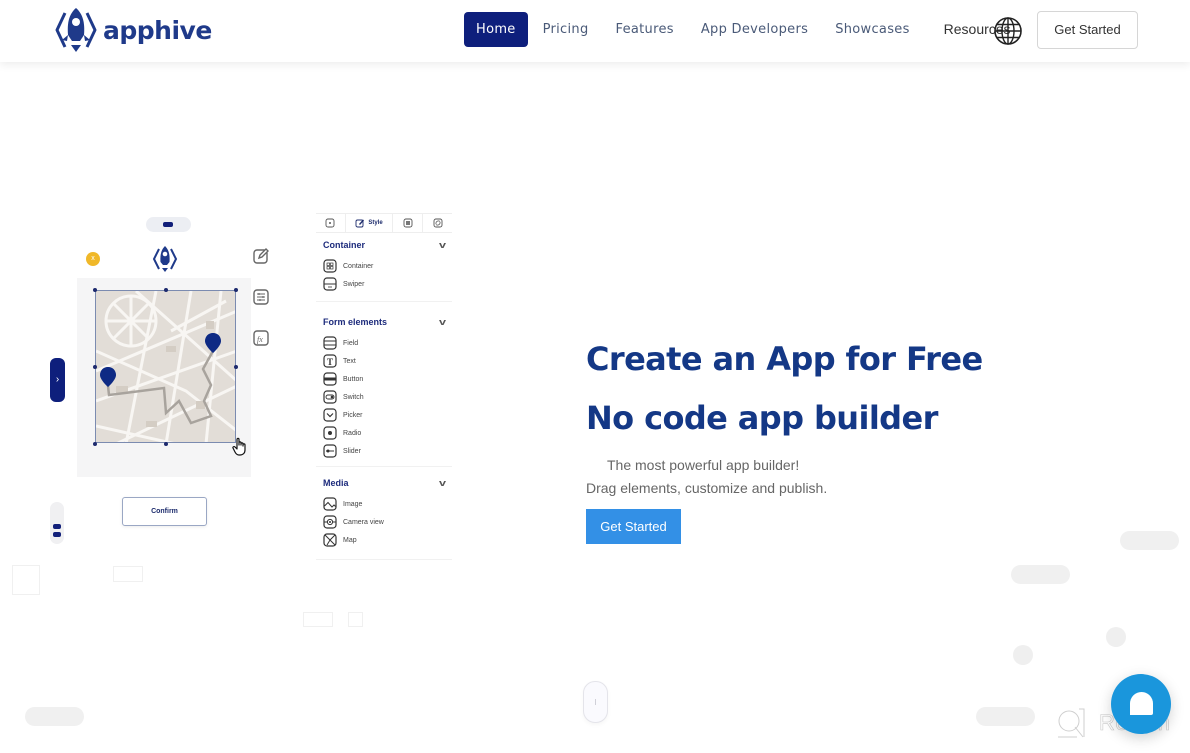 The height and width of the screenshot is (753, 1190). Describe the element at coordinates (385, 483) in the screenshot. I see `section-header: Media v` at that location.